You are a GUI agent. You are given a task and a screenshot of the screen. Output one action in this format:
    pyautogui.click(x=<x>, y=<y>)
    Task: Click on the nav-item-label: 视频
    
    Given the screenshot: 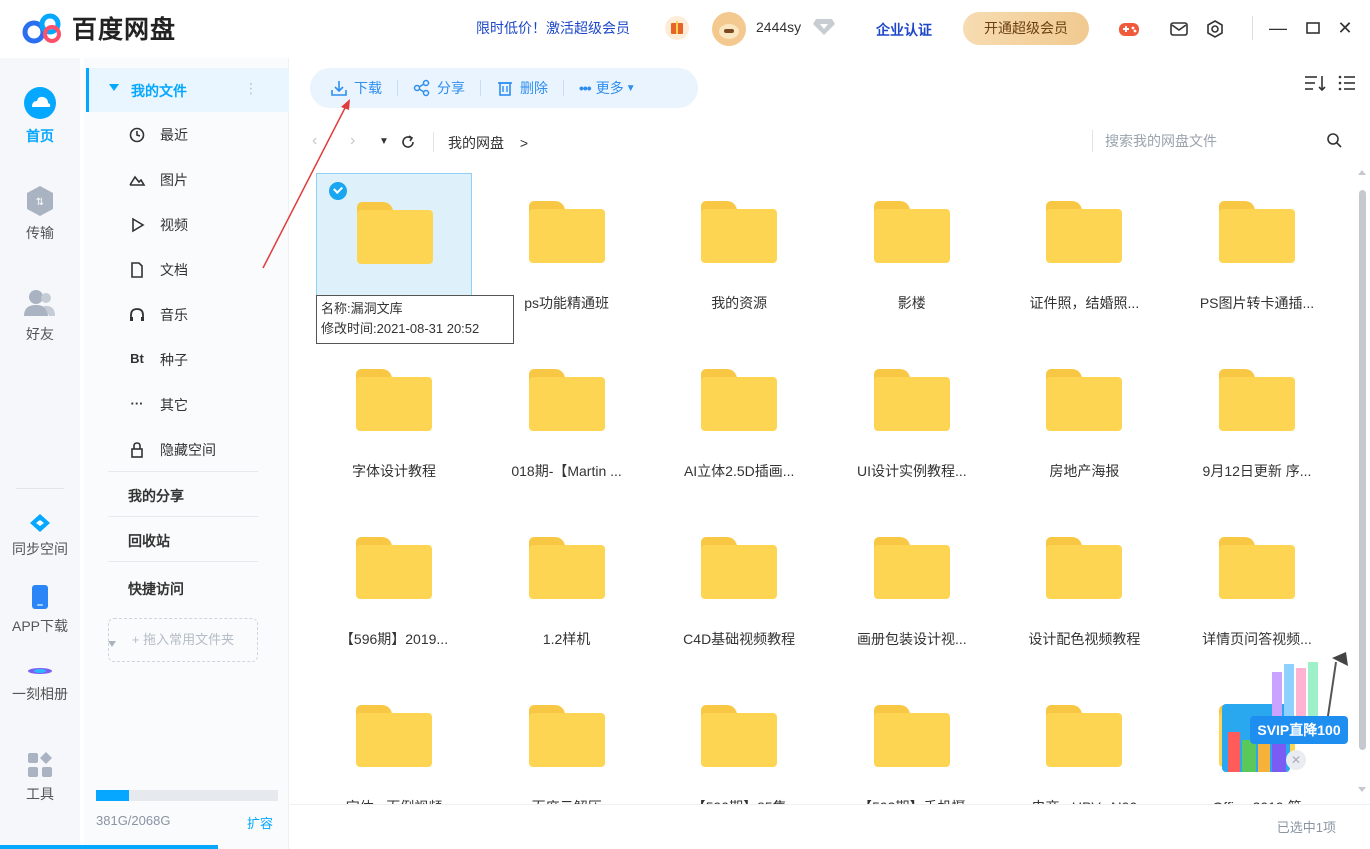 What is the action you would take?
    pyautogui.click(x=174, y=225)
    